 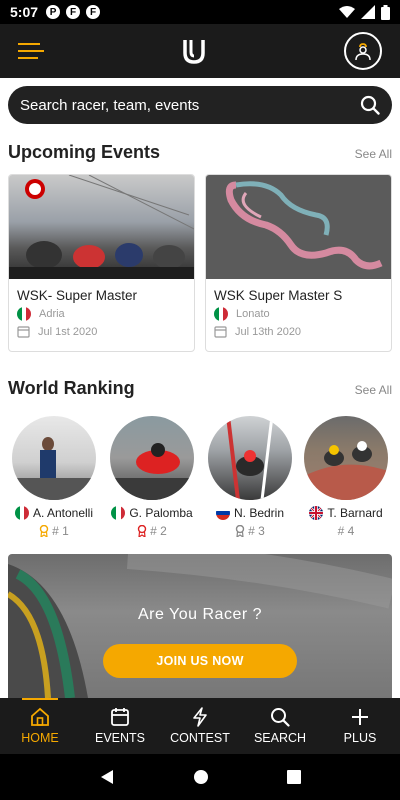 I want to click on world-ranking-header: World Ranking See All, so click(x=200, y=388).